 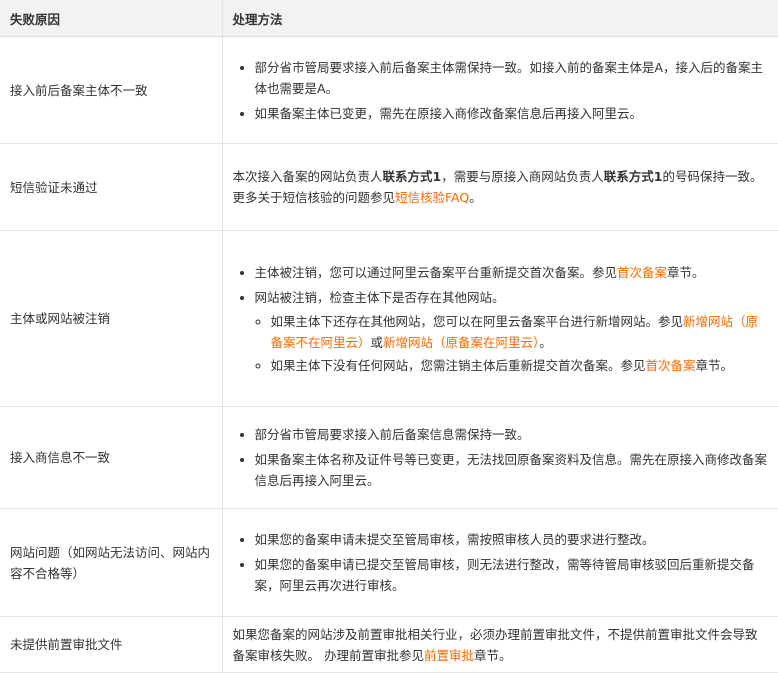 I want to click on list-item: 部分省市管局要求接入前后备案信息需保持一致。, so click(x=512, y=434).